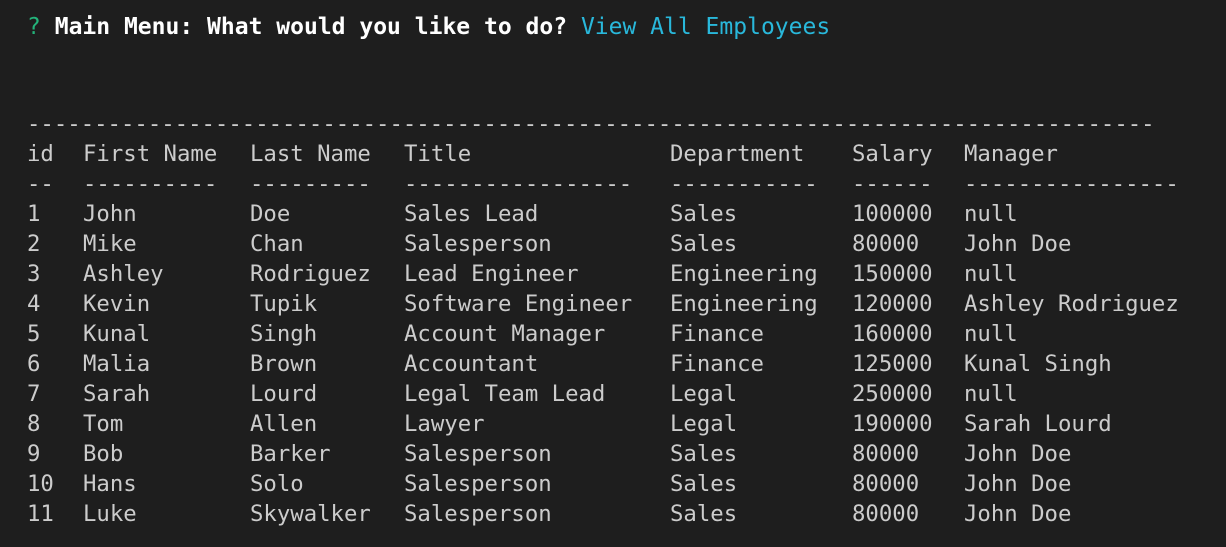 This screenshot has height=547, width=1226. What do you see at coordinates (518, 304) in the screenshot?
I see `cell-title: Software Engineer` at bounding box center [518, 304].